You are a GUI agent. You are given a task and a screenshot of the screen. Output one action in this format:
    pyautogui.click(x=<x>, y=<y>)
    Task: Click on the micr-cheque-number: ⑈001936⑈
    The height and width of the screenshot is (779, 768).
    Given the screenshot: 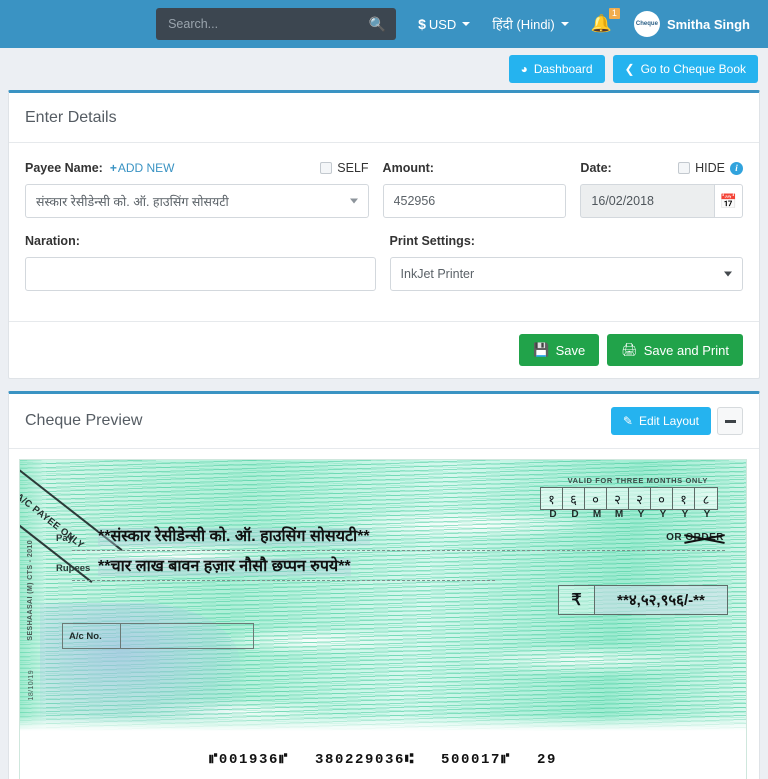 What is the action you would take?
    pyautogui.click(x=248, y=760)
    